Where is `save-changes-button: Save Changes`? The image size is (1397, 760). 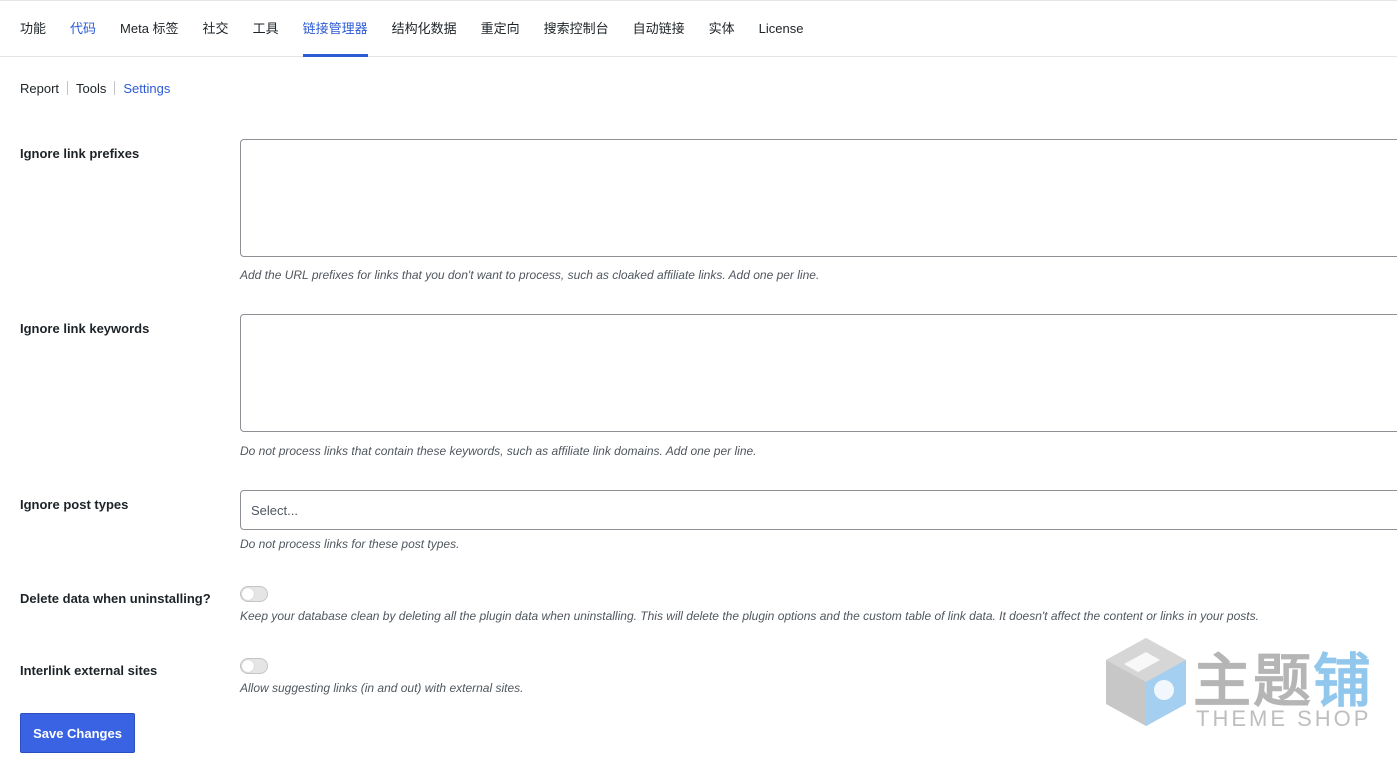 save-changes-button: Save Changes is located at coordinates (77, 733).